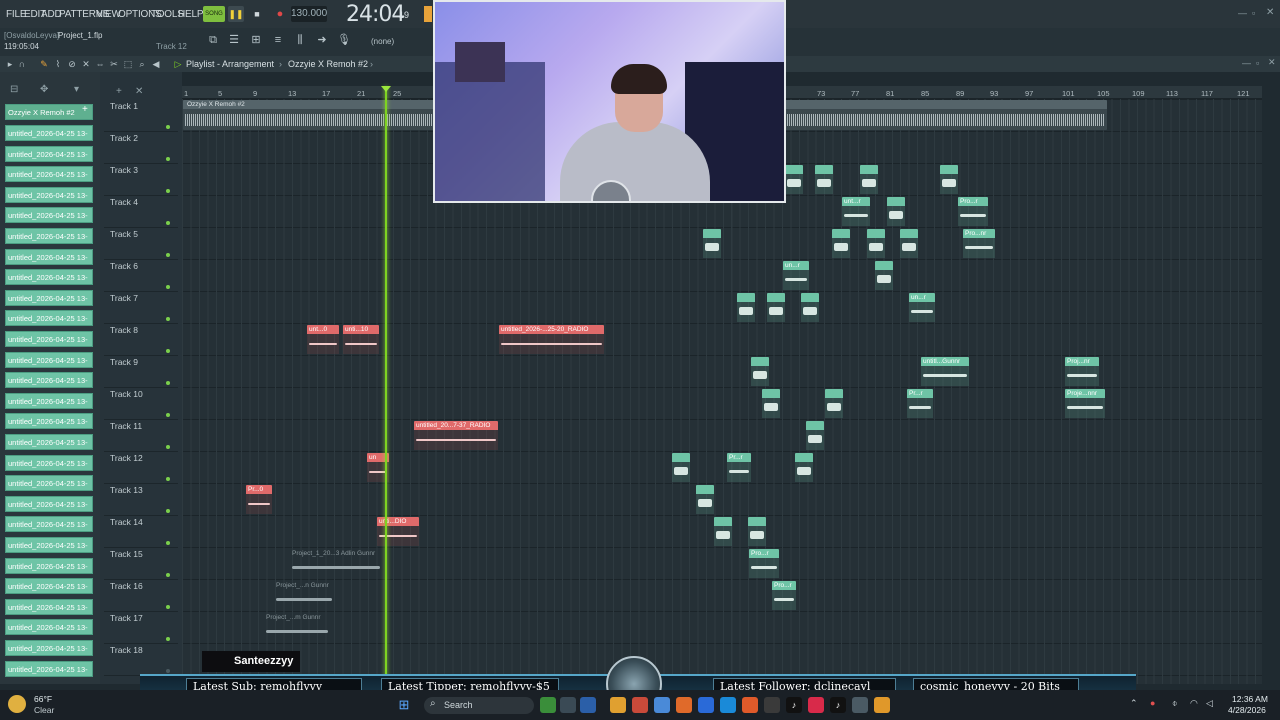 This screenshot has height=720, width=1280. I want to click on track-label: Track 16, so click(126, 586).